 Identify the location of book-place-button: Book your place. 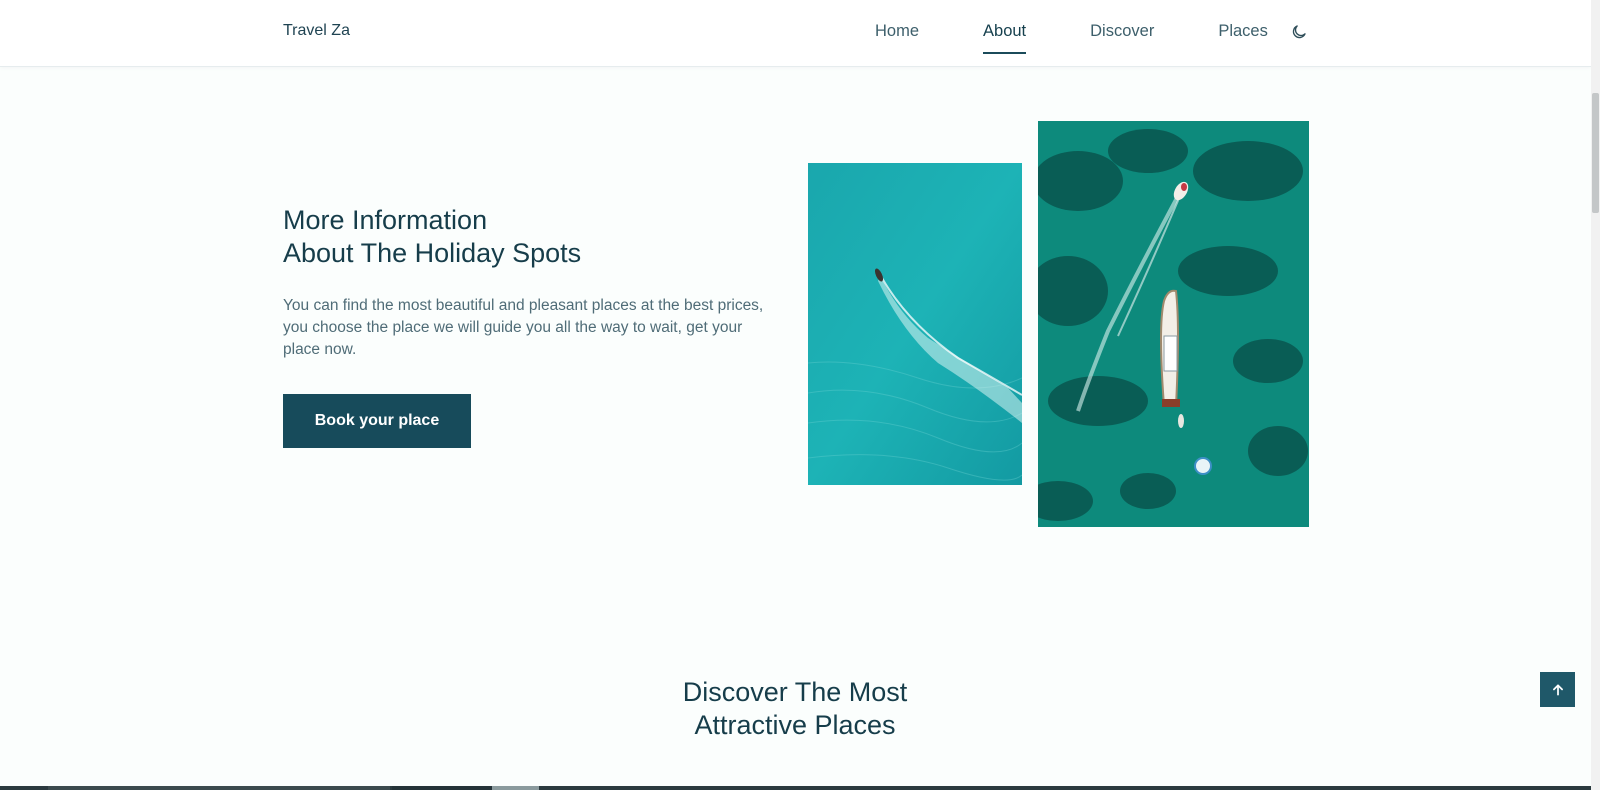
(377, 421).